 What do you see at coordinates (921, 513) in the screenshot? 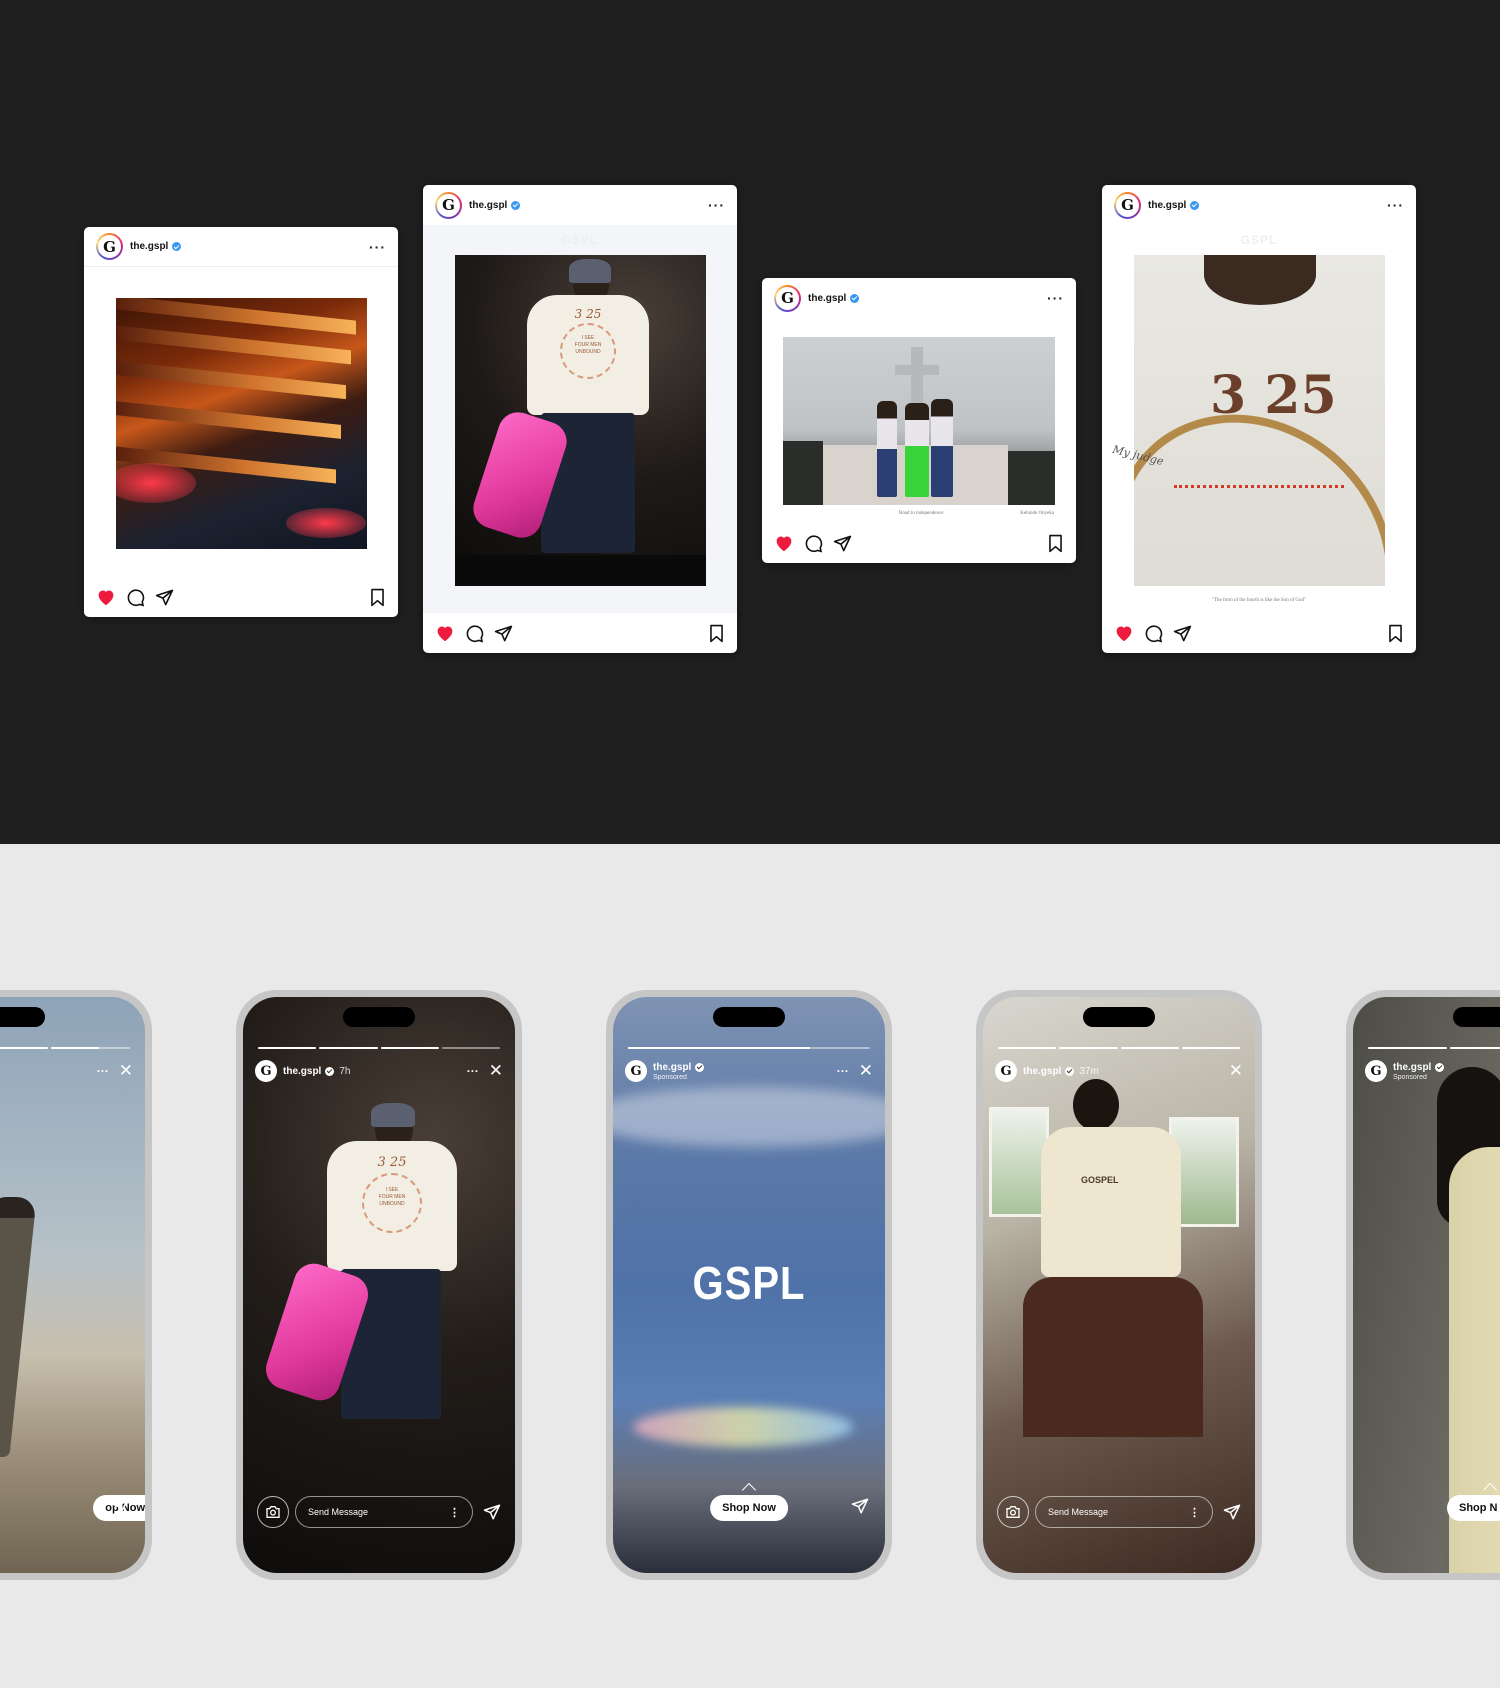
I see `photo-caption-left: Road to independence` at bounding box center [921, 513].